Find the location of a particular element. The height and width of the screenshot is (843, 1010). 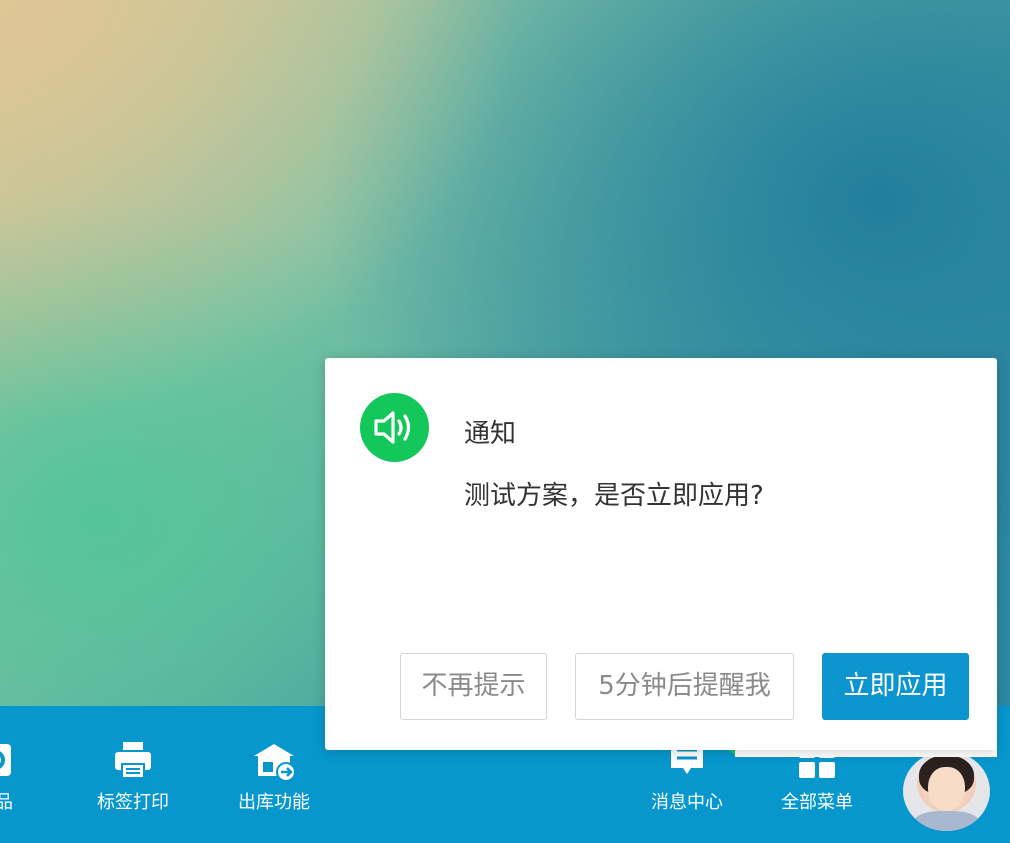

notification-badge is located at coordinates (394, 427).